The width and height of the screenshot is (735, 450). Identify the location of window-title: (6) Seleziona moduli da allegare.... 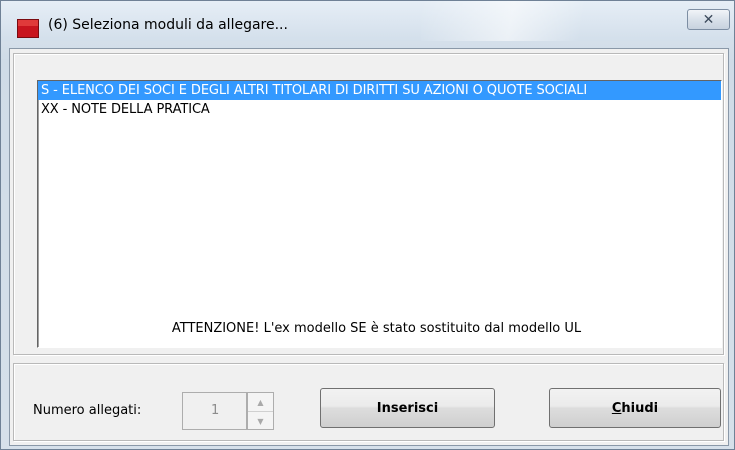
(168, 25).